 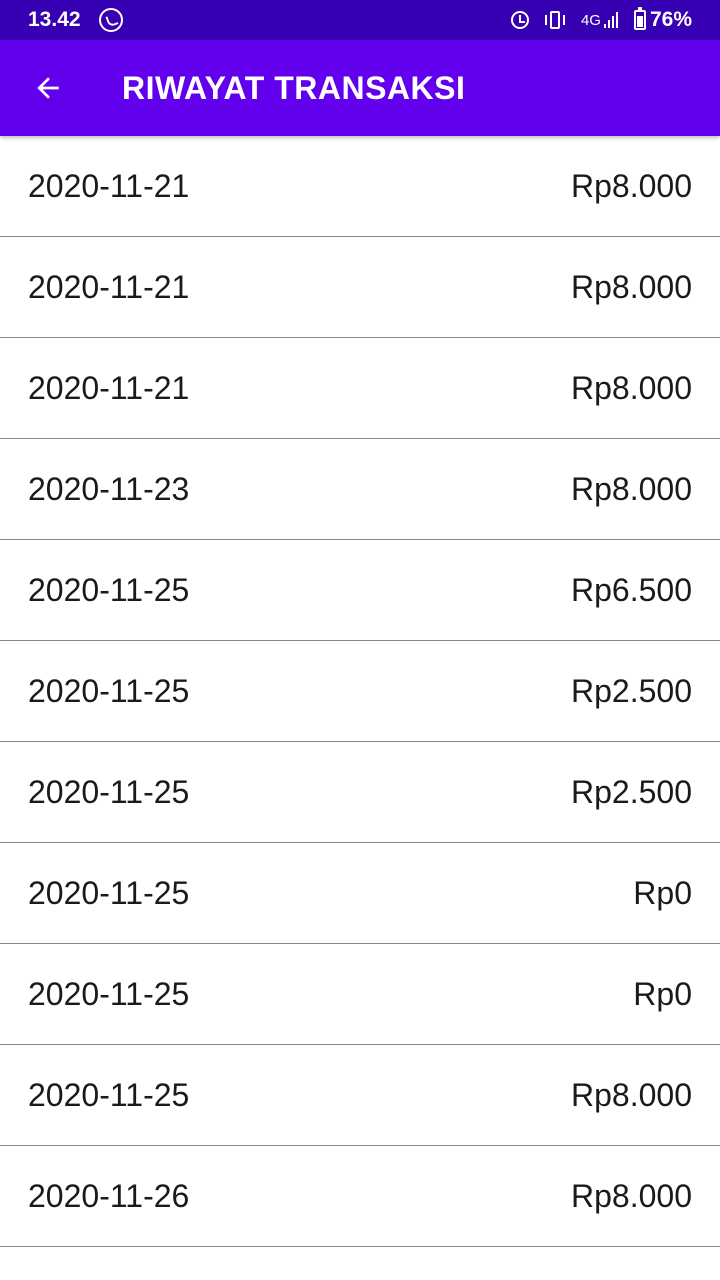 I want to click on whatsapp-icon, so click(x=110, y=20).